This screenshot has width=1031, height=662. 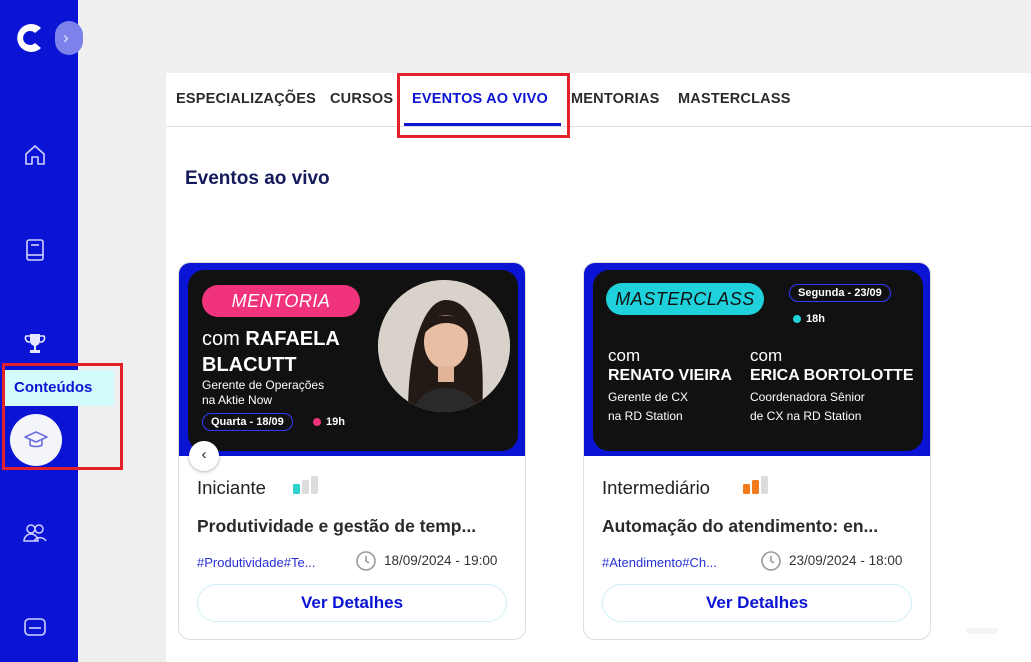 I want to click on event-datetime: 23/09/2024 - 18:00, so click(x=846, y=560).